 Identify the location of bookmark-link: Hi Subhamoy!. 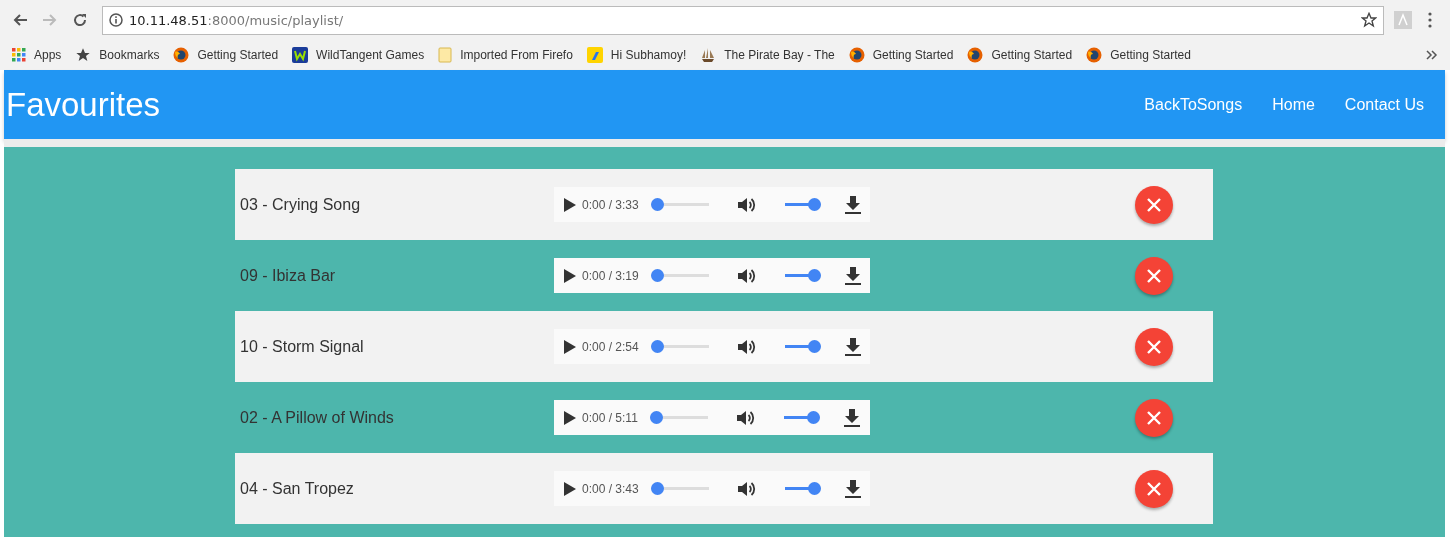
(648, 55).